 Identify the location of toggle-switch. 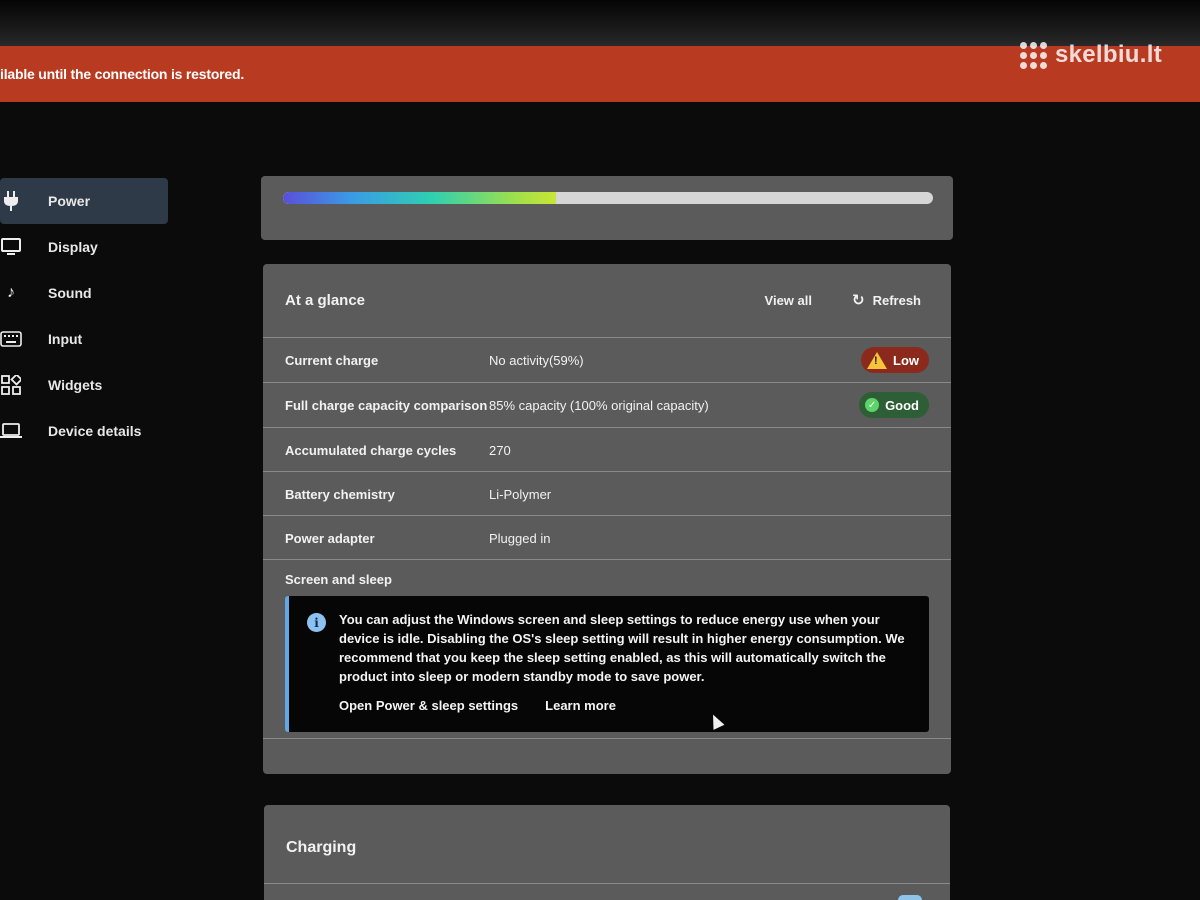
(910, 897).